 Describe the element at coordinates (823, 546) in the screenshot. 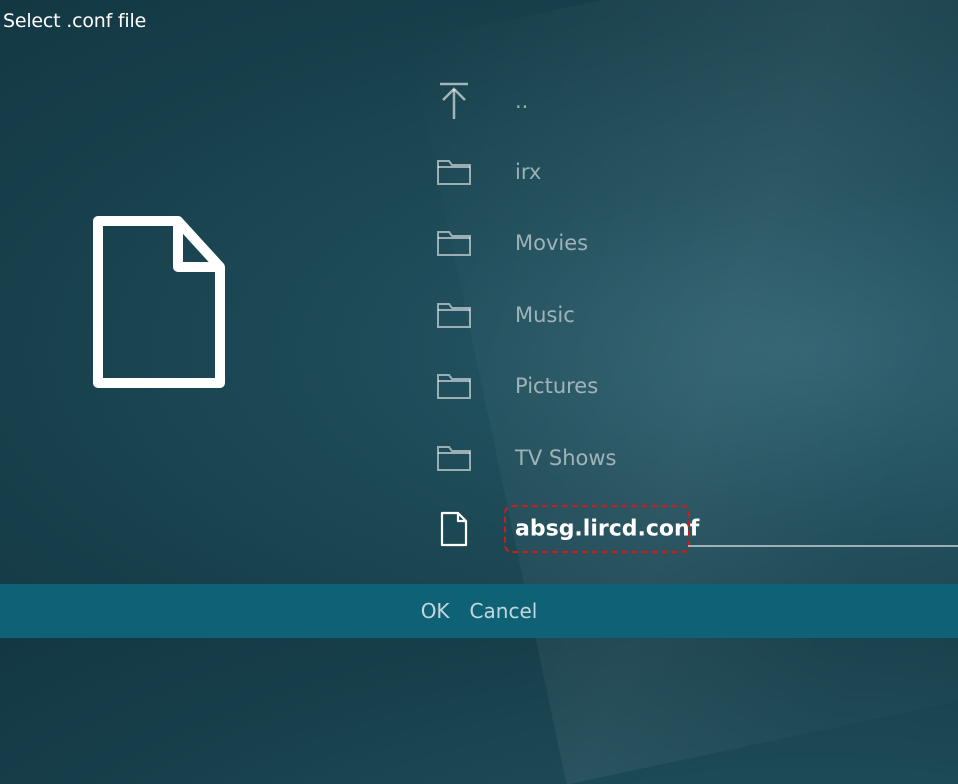

I see `selection-underline` at that location.